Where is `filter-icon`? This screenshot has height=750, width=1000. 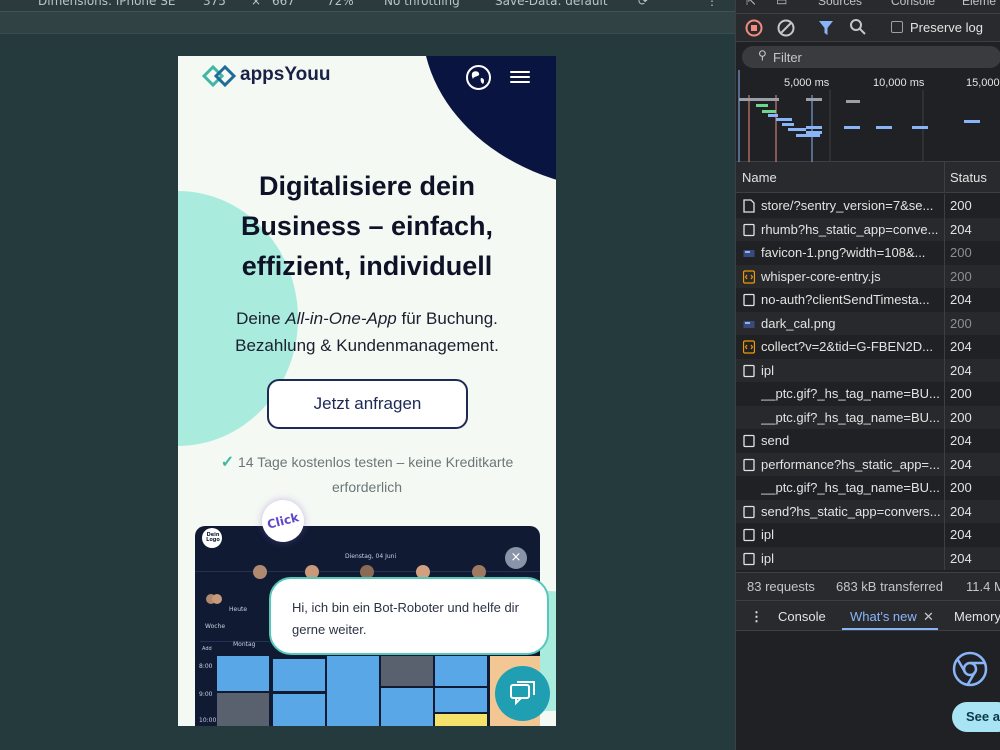 filter-icon is located at coordinates (826, 28).